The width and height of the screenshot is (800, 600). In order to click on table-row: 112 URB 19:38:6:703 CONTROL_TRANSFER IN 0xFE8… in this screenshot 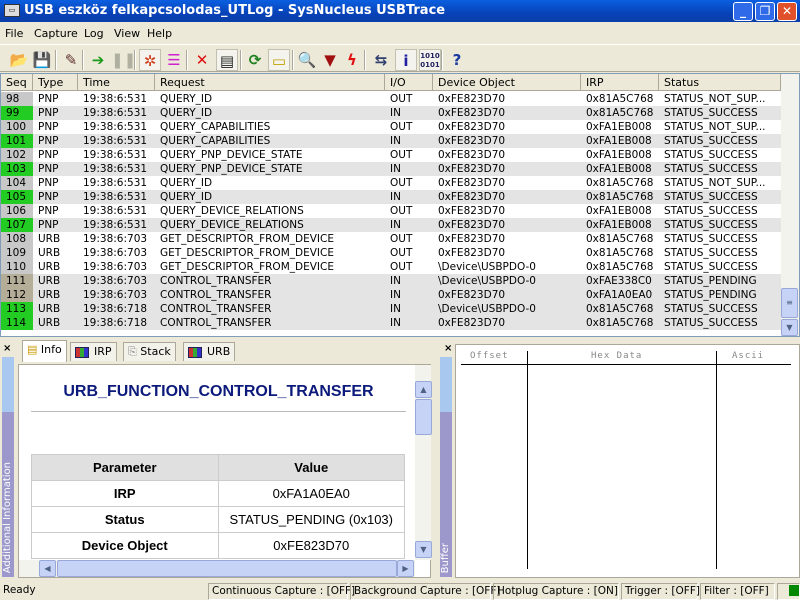, I will do `click(391, 295)`.